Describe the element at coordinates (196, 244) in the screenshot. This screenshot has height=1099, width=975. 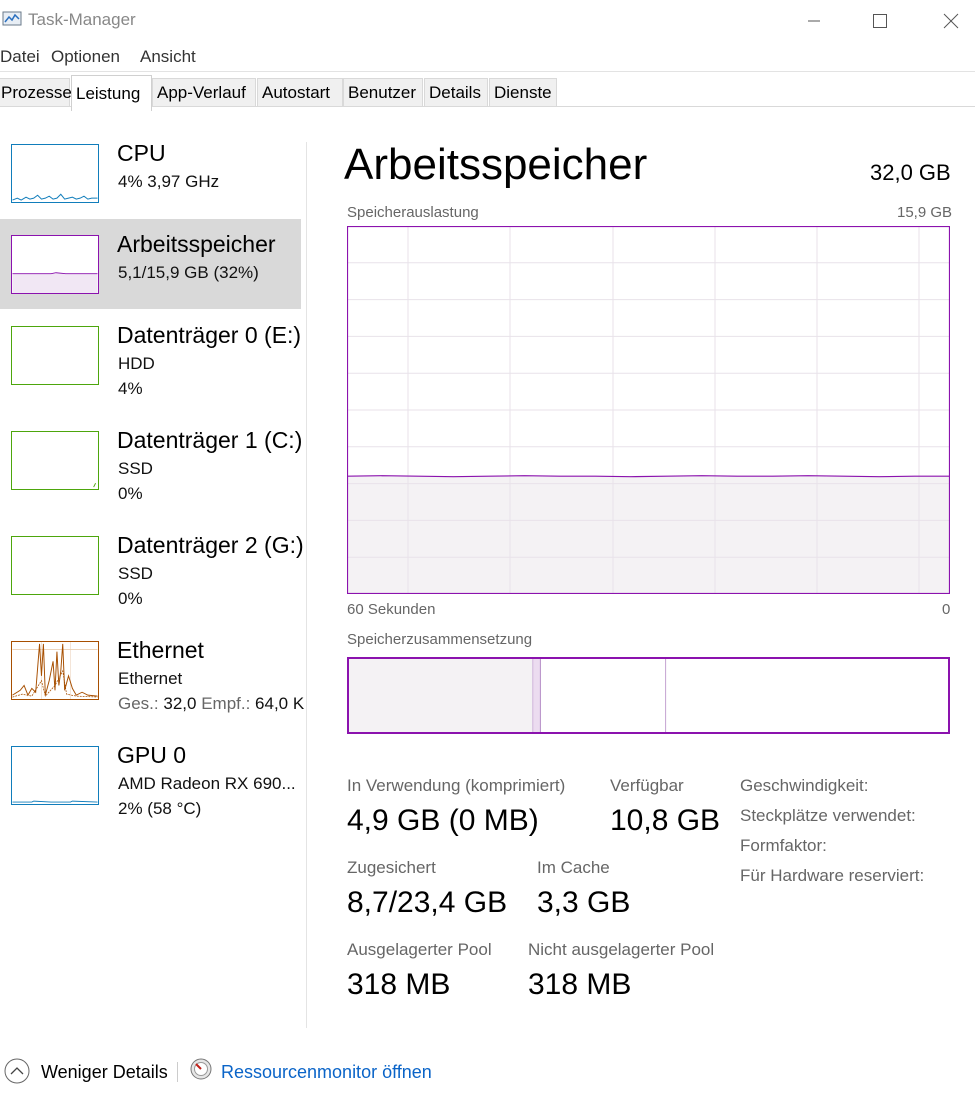
I see `sidebar-memory-title: Arbeitsspeicher` at that location.